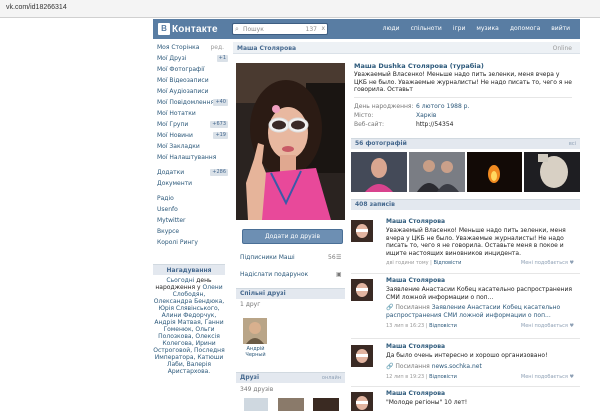  I want to click on photos-header: 56 фотографій всі, so click(465, 143).